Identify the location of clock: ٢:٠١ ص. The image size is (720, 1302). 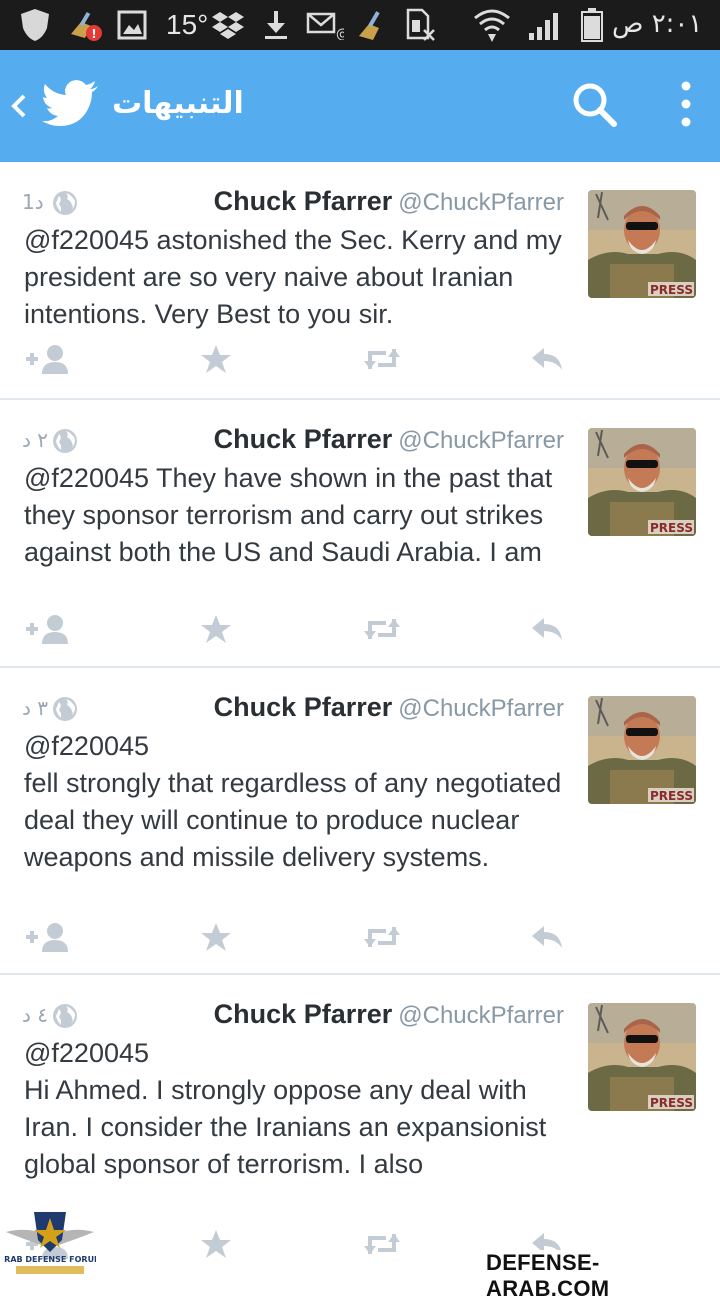
(657, 24).